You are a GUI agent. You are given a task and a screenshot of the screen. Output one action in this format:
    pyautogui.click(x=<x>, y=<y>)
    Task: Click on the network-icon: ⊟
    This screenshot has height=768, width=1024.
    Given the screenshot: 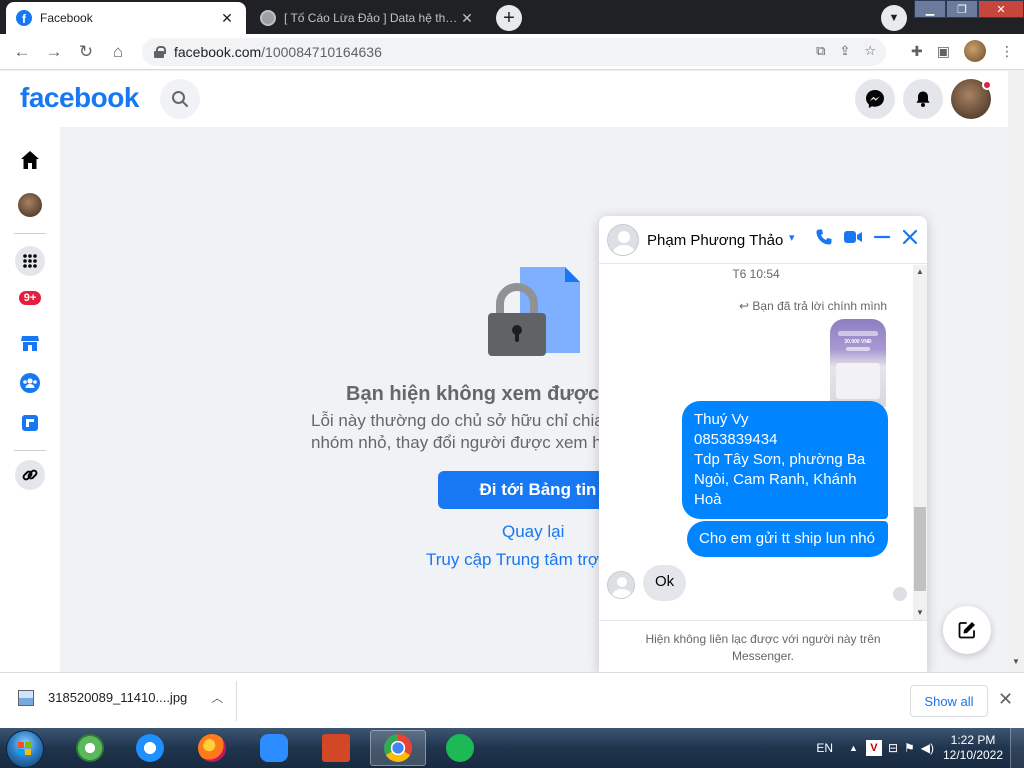 What is the action you would take?
    pyautogui.click(x=893, y=748)
    